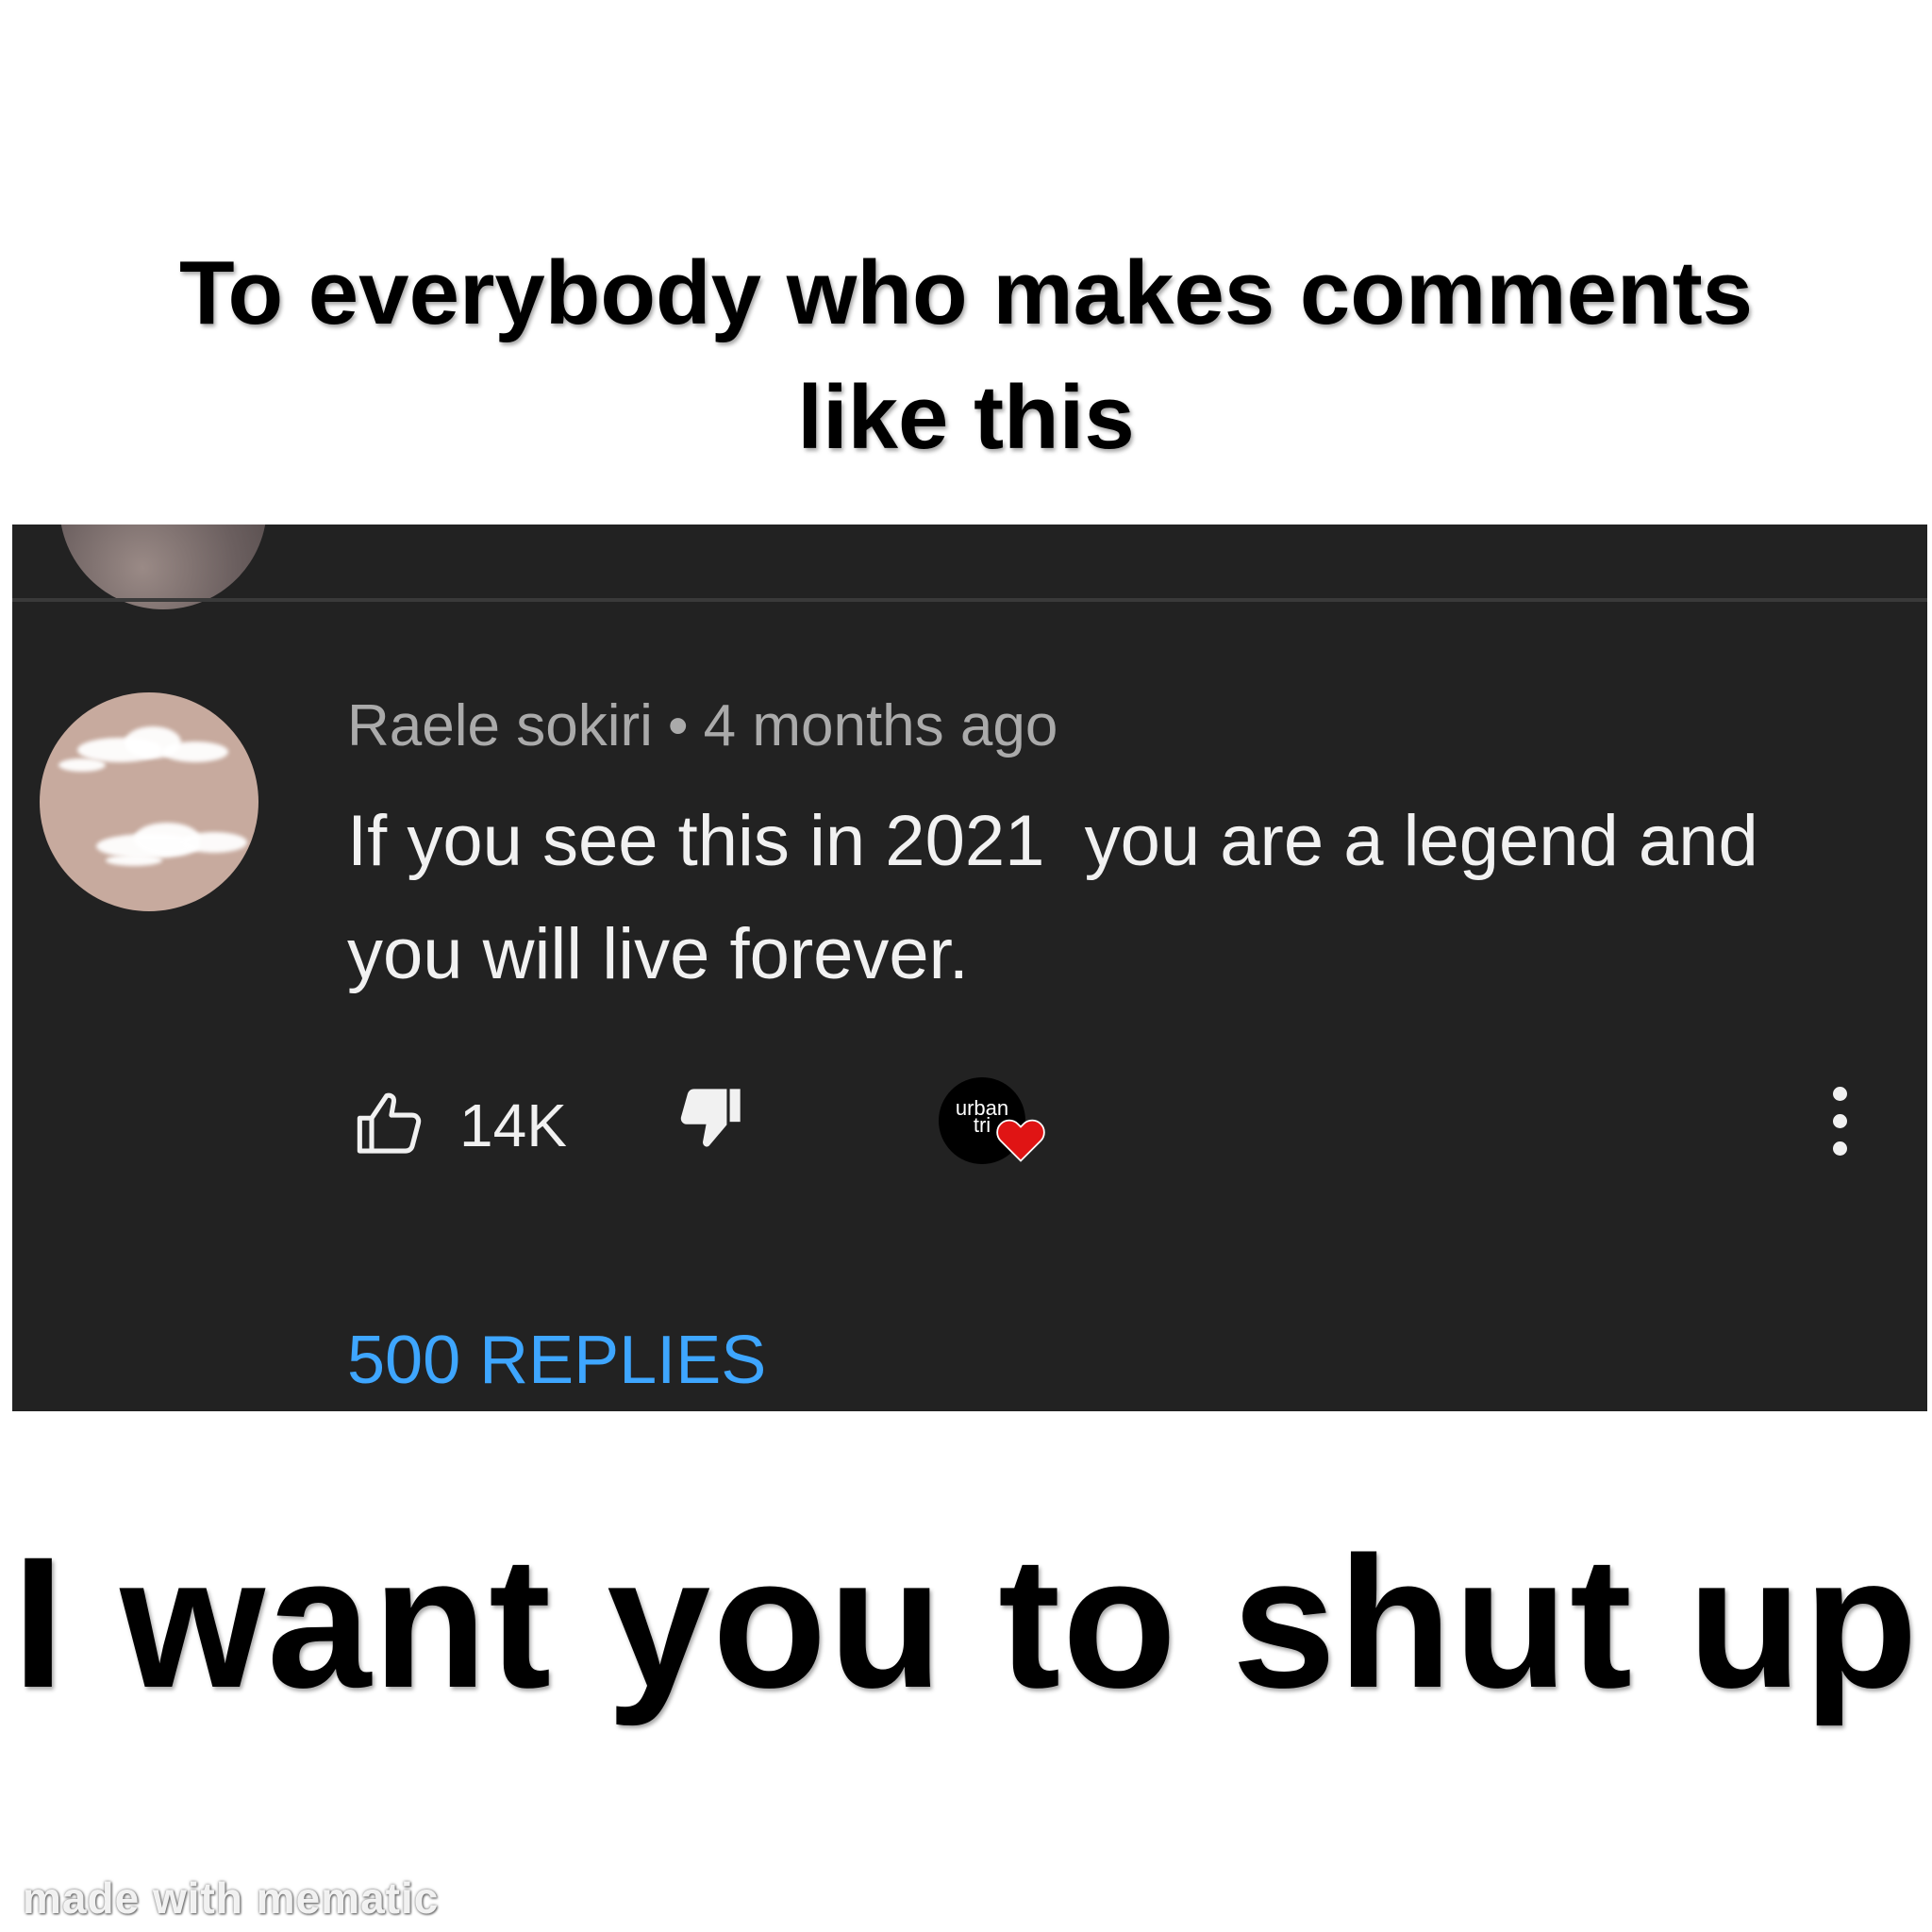  What do you see at coordinates (881, 725) in the screenshot?
I see `comment-timestamp: 4 months ago` at bounding box center [881, 725].